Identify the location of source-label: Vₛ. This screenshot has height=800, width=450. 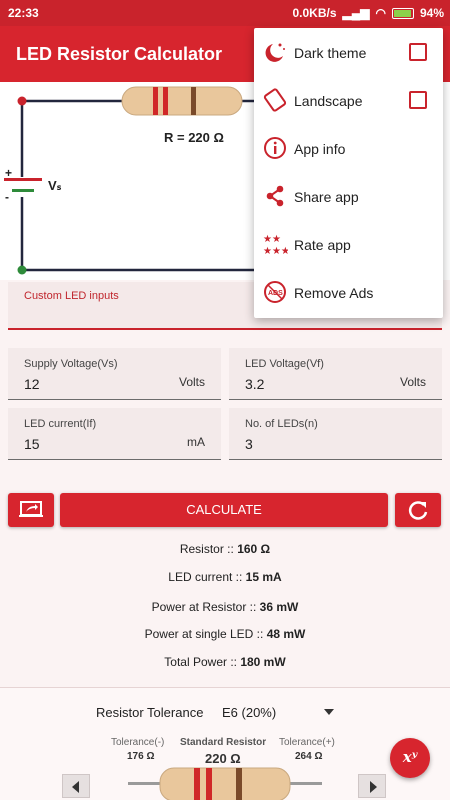
(55, 185).